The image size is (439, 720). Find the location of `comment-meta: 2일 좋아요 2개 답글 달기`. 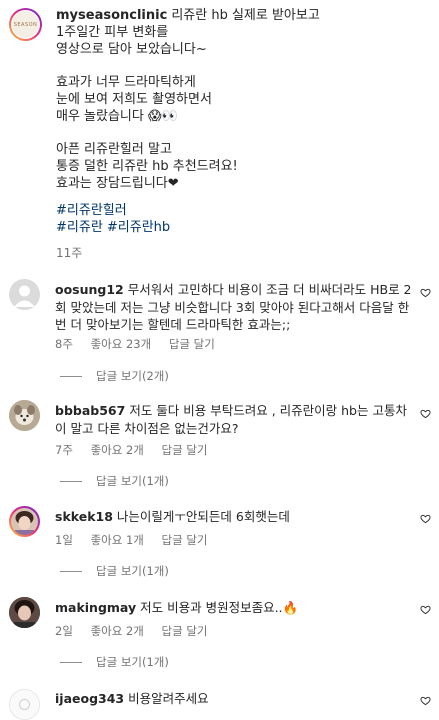

comment-meta: 2일 좋아요 2개 답글 달기 is located at coordinates (138, 631).